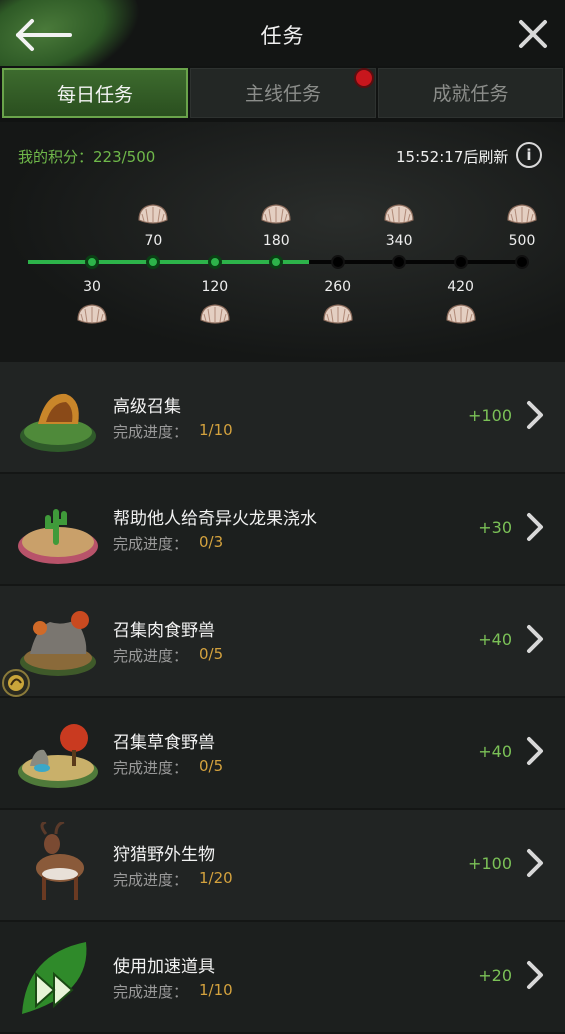 Image resolution: width=565 pixels, height=1034 pixels. I want to click on task-name: 帮助他人给奇异火龙果浇水, so click(215, 519).